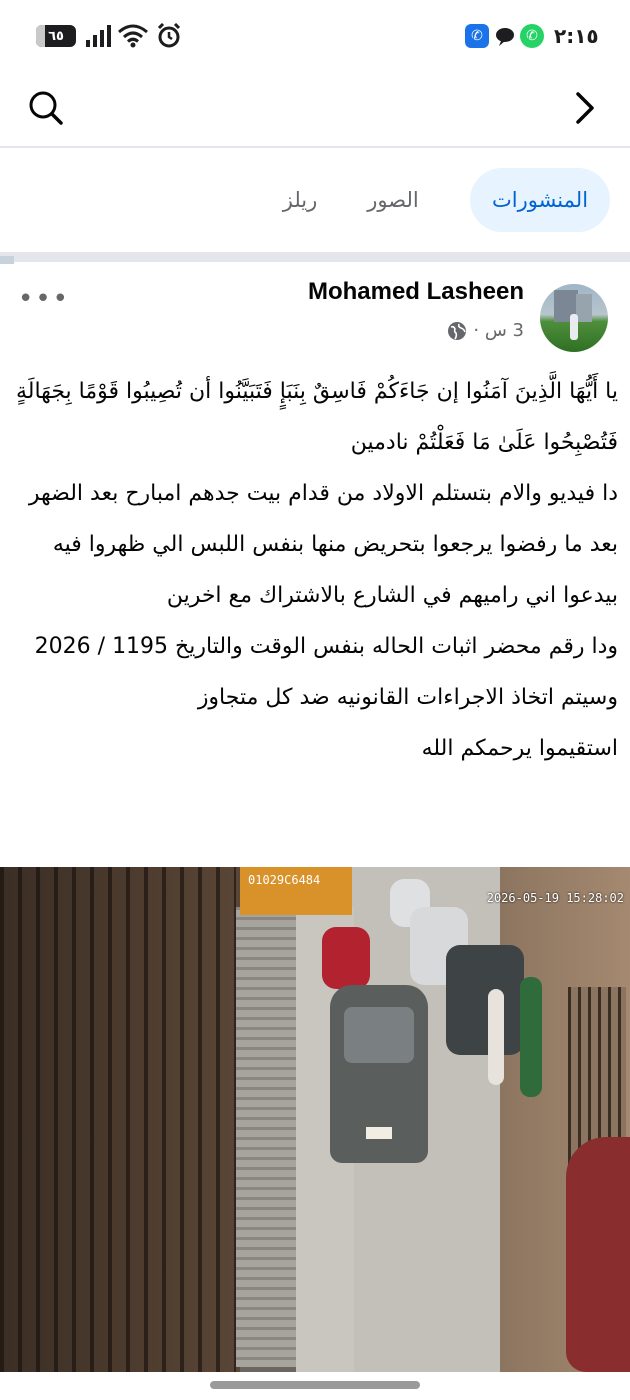 The image size is (630, 1400). I want to click on nav-divider, so click(315, 147).